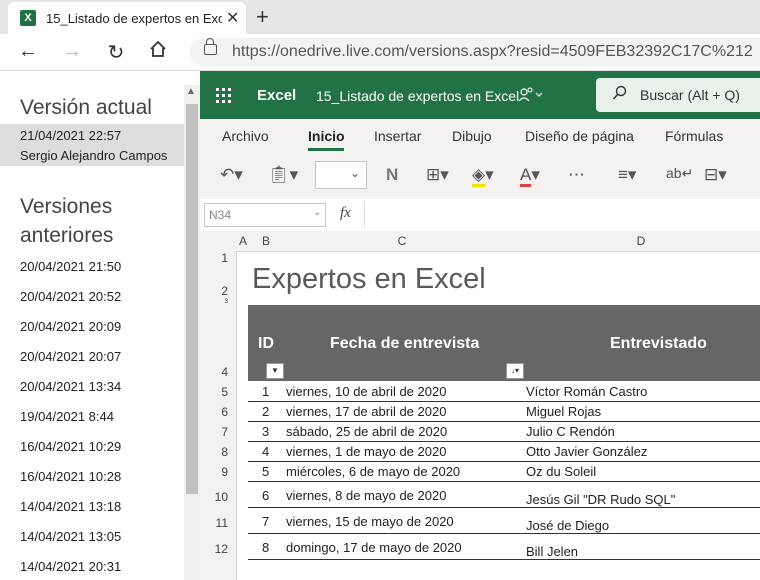 This screenshot has height=580, width=760. I want to click on cell-date: viernes, 17 de abril de 2020, so click(366, 411).